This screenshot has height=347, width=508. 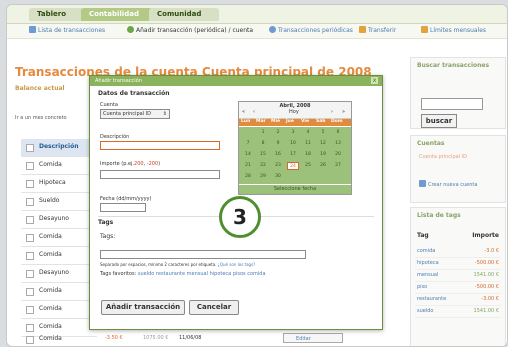 I want to click on calendar-day: 3, so click(x=293, y=133).